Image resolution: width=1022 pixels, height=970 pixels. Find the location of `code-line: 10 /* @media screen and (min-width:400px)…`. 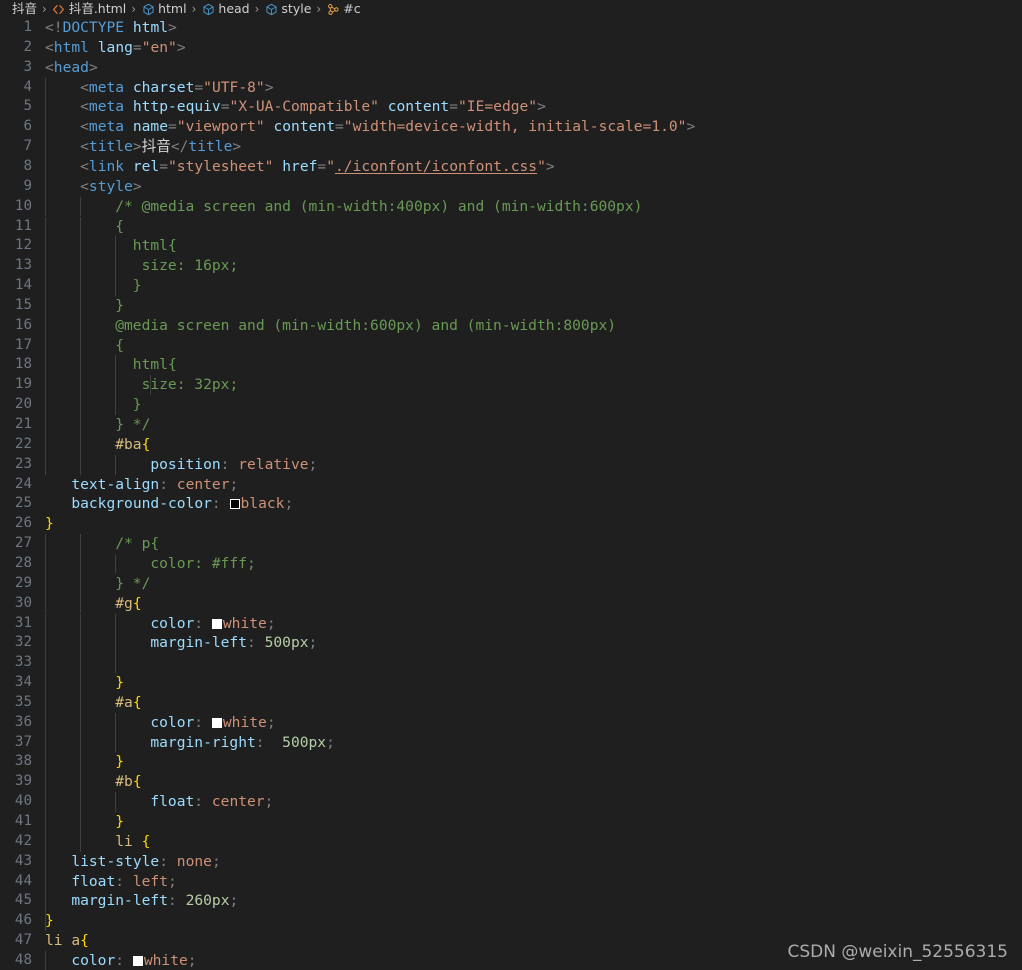

code-line: 10 /* @media screen and (min-width:400px)… is located at coordinates (511, 206).